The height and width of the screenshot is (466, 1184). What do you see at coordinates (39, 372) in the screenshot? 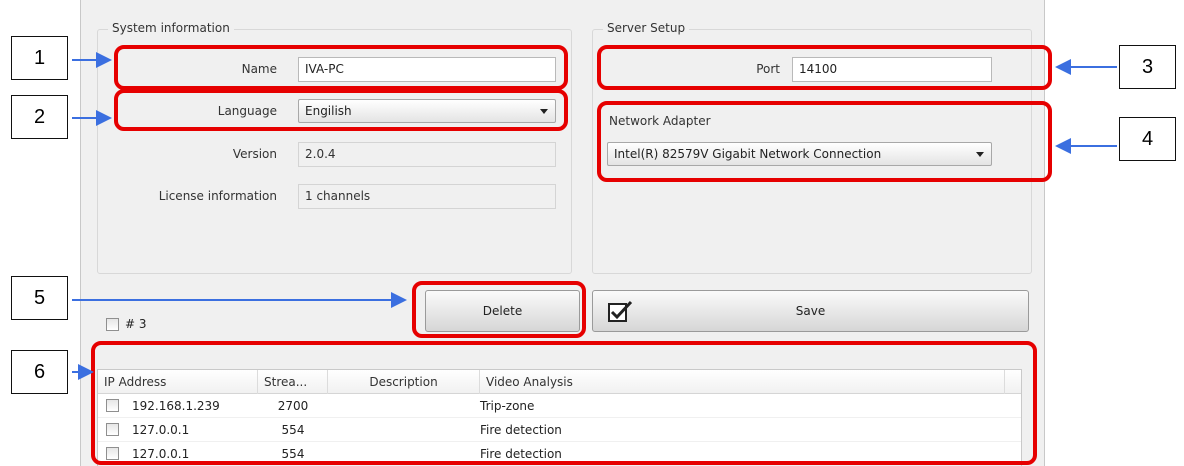
I see `callout-6: 6` at bounding box center [39, 372].